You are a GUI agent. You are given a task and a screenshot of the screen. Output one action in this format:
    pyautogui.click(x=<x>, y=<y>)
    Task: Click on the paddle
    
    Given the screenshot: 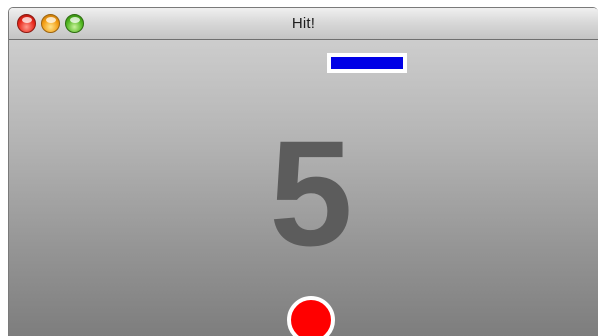 What is the action you would take?
    pyautogui.click(x=367, y=63)
    